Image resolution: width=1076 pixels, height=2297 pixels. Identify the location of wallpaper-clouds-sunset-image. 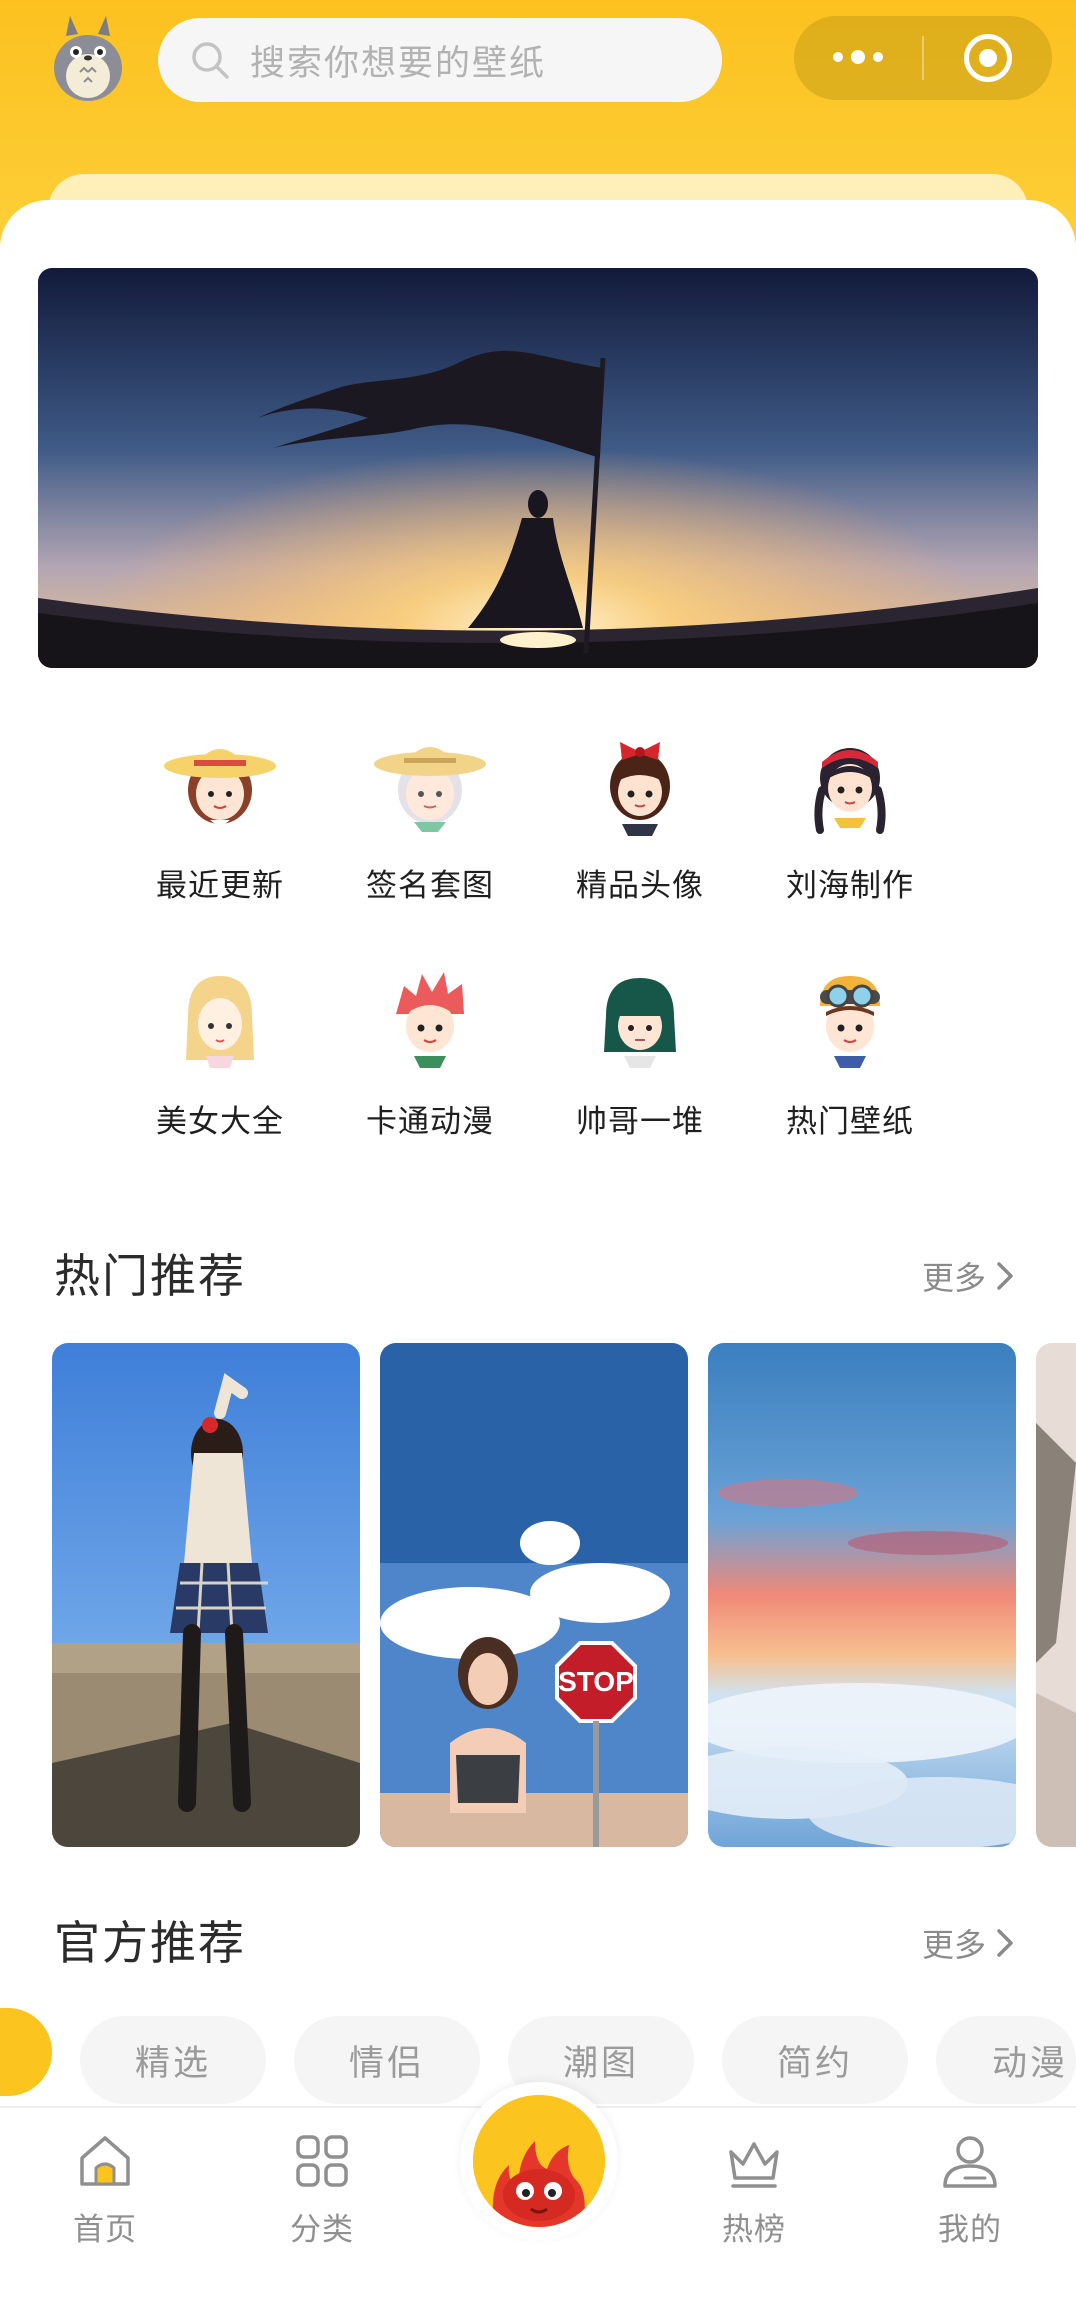
(862, 1595).